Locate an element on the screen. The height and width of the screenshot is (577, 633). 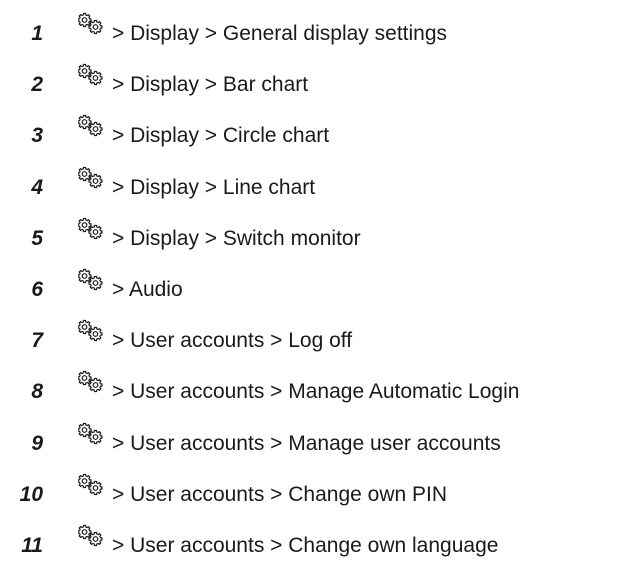
list-item: 9 > User accounts > Manage user accounts is located at coordinates (316, 445).